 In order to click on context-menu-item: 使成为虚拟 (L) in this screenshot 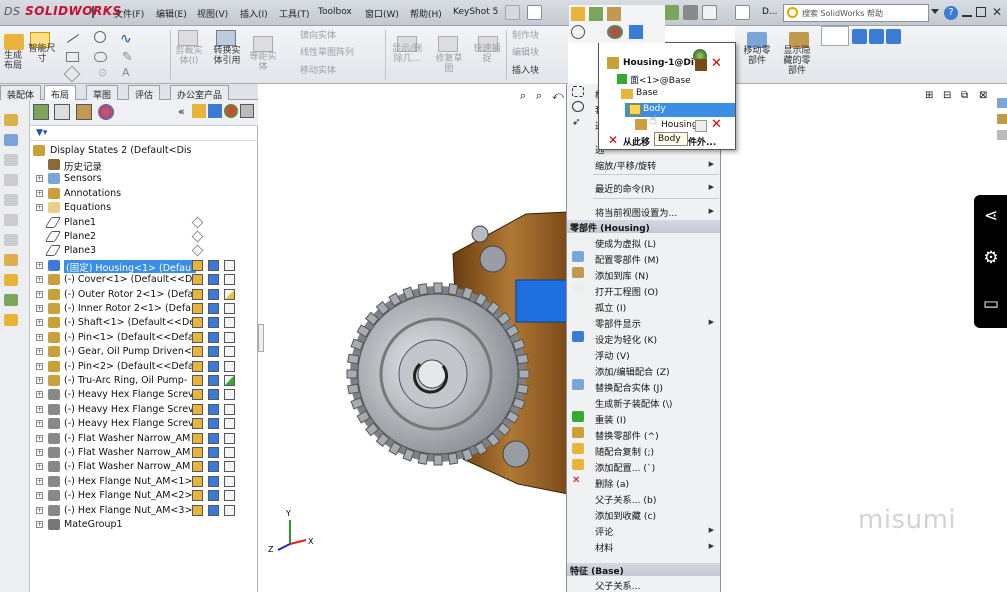, I will do `click(625, 243)`.